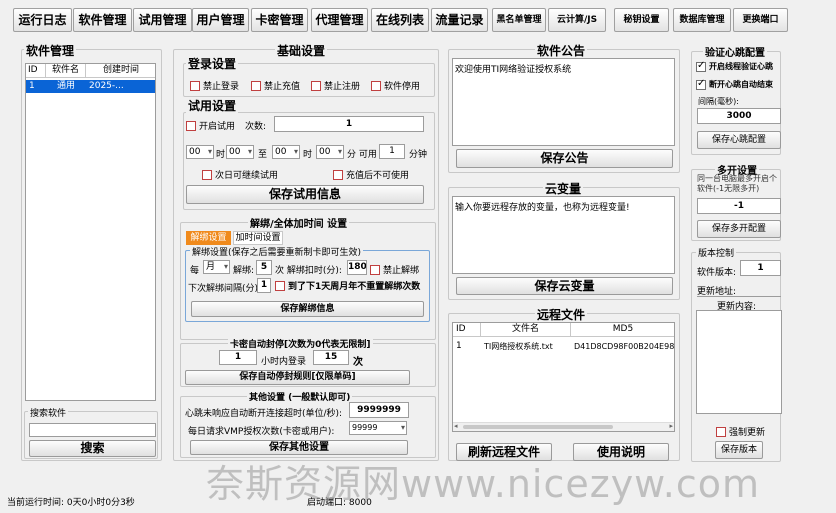 The height and width of the screenshot is (513, 836). I want to click on save-unbind-button: 保存解绑信息, so click(307, 309).